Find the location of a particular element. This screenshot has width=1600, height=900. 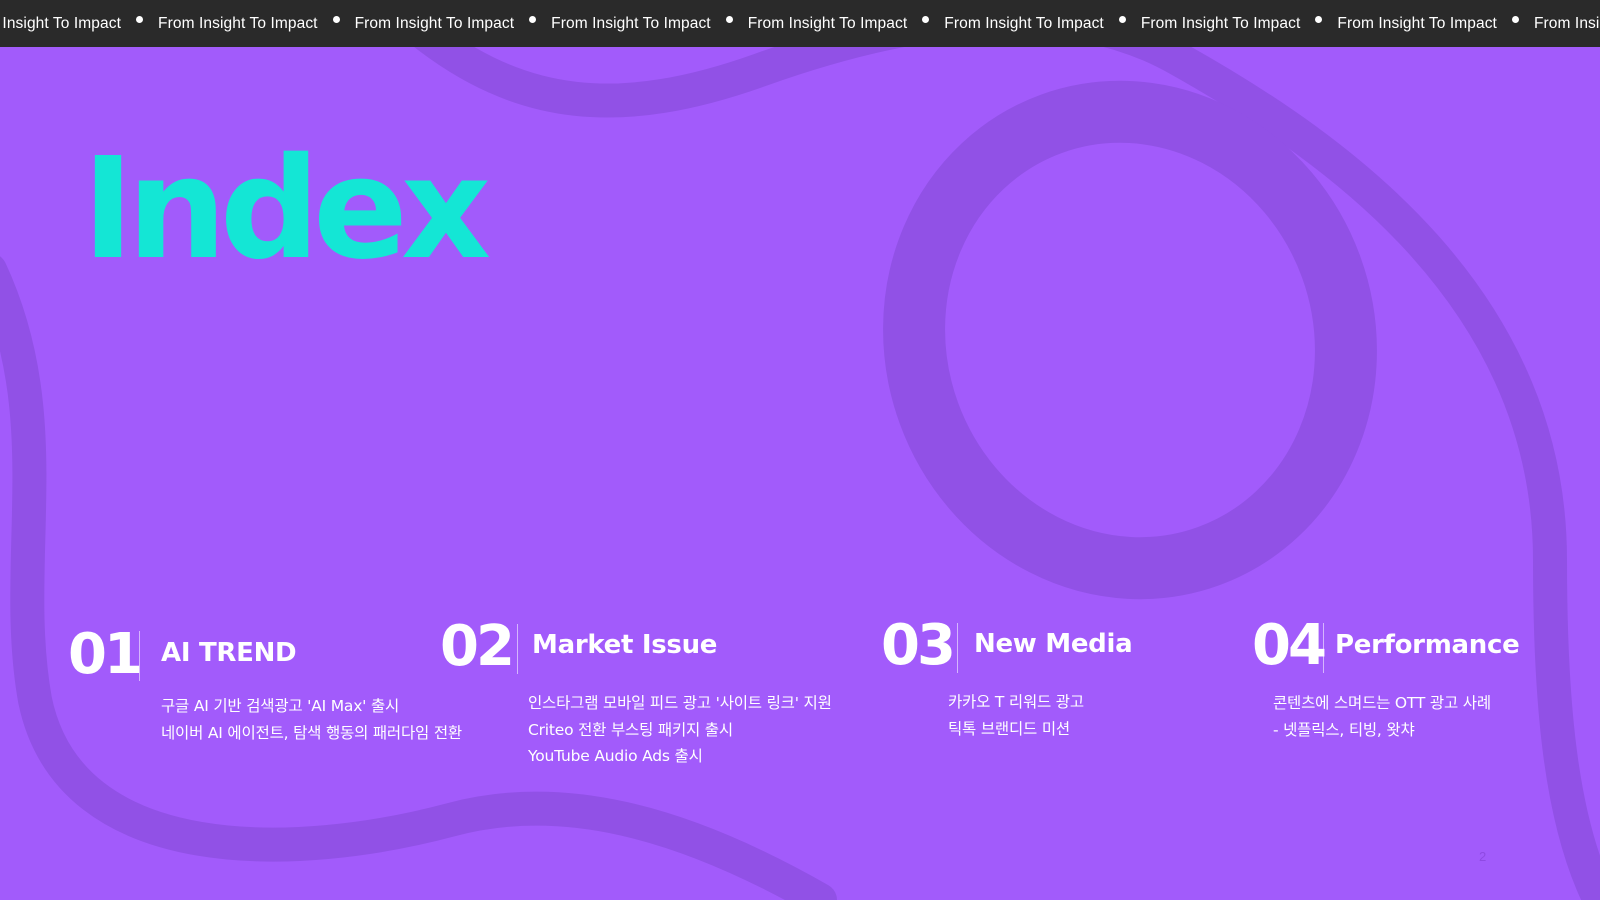

list-item: 콘텐츠에 스며드는 OTT 광고 사례 is located at coordinates (1382, 703).